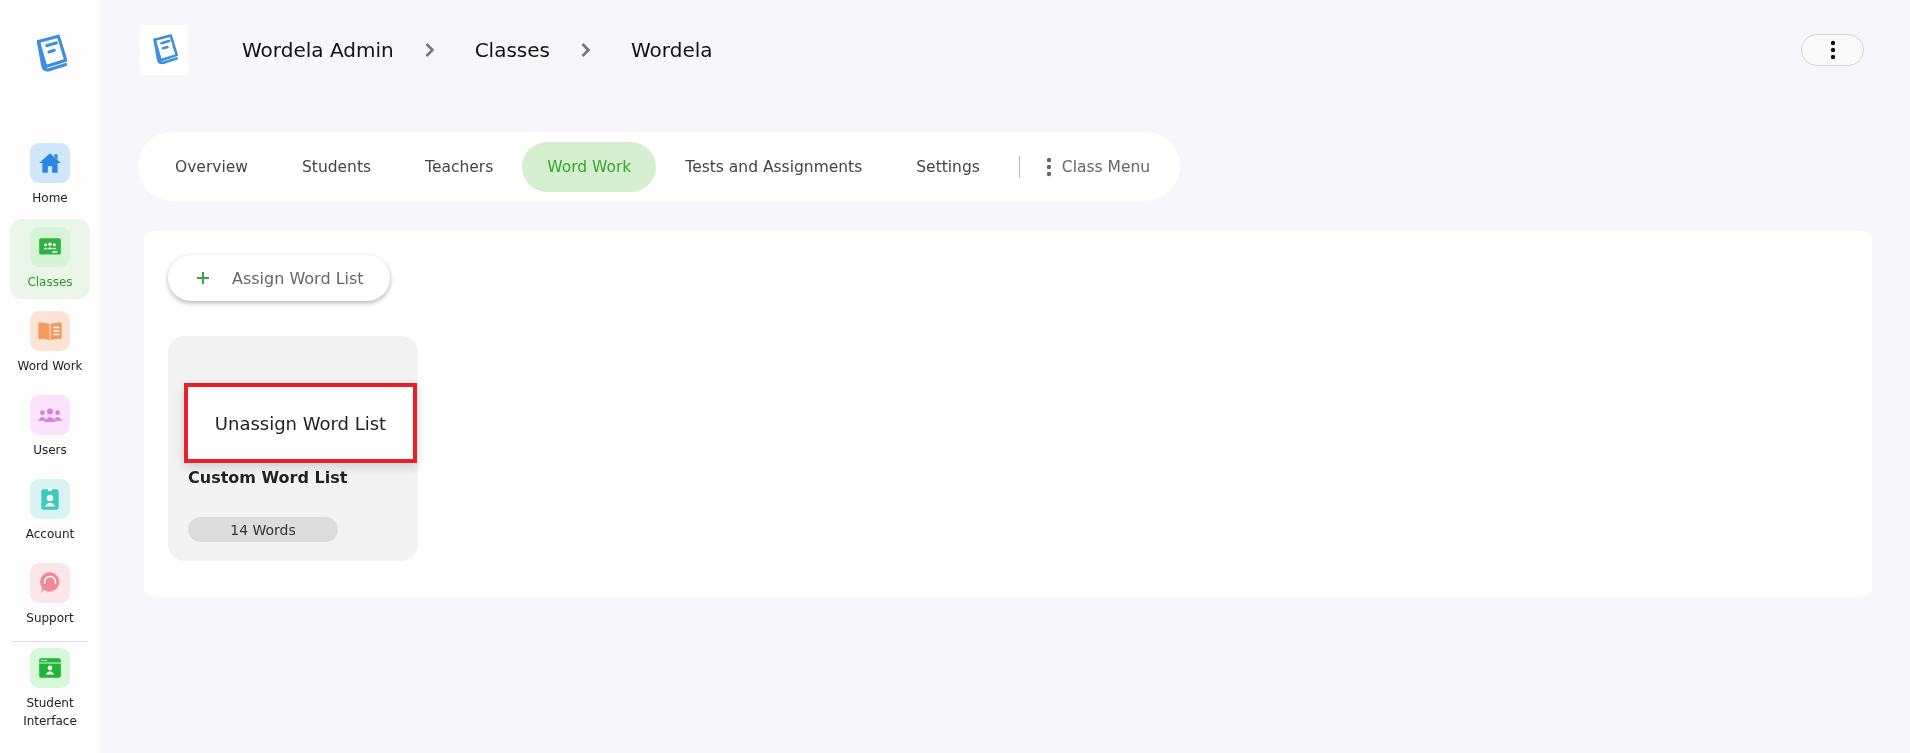 The width and height of the screenshot is (1910, 753). I want to click on menu-item: Unassign Word List, so click(300, 423).